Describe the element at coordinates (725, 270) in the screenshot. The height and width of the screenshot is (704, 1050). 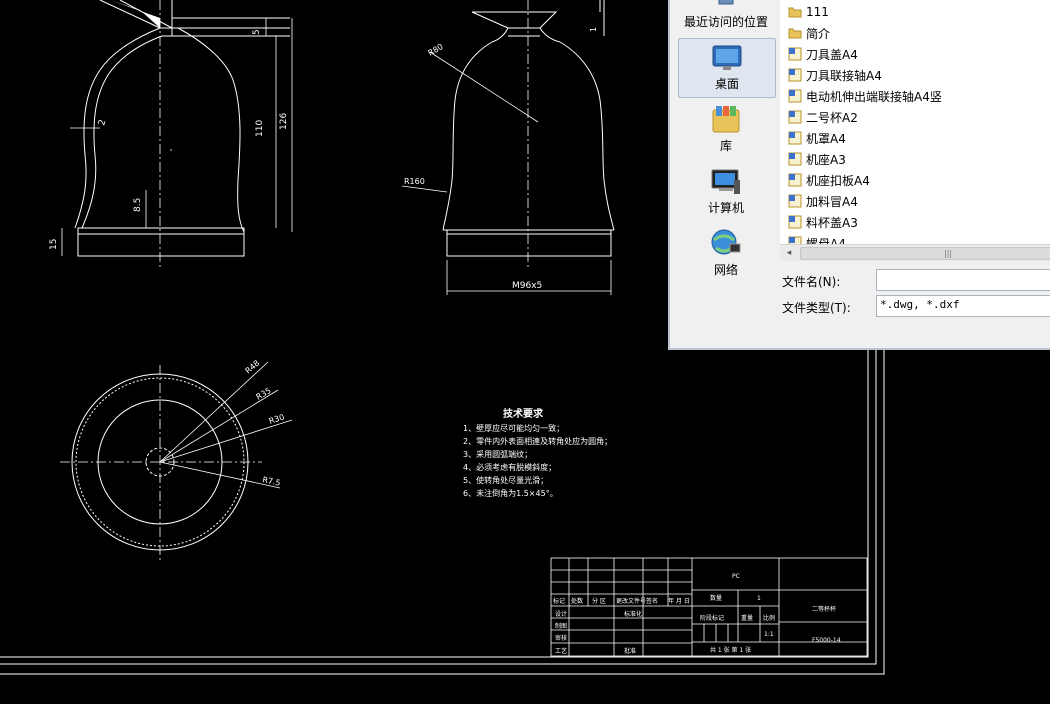
I see `place-network-label: 网络` at that location.